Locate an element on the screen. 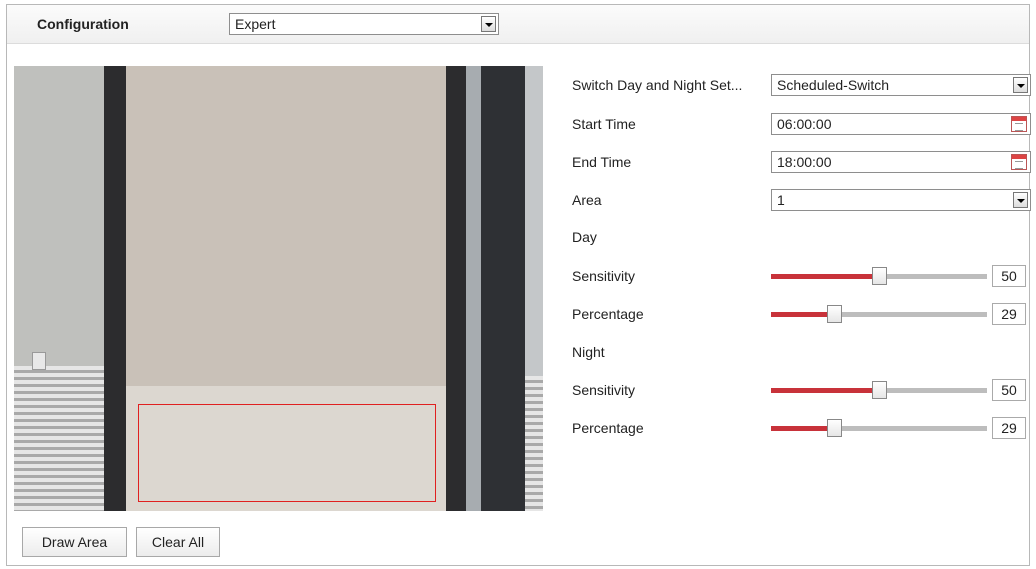  draw-area-button: Draw Area is located at coordinates (74, 542).